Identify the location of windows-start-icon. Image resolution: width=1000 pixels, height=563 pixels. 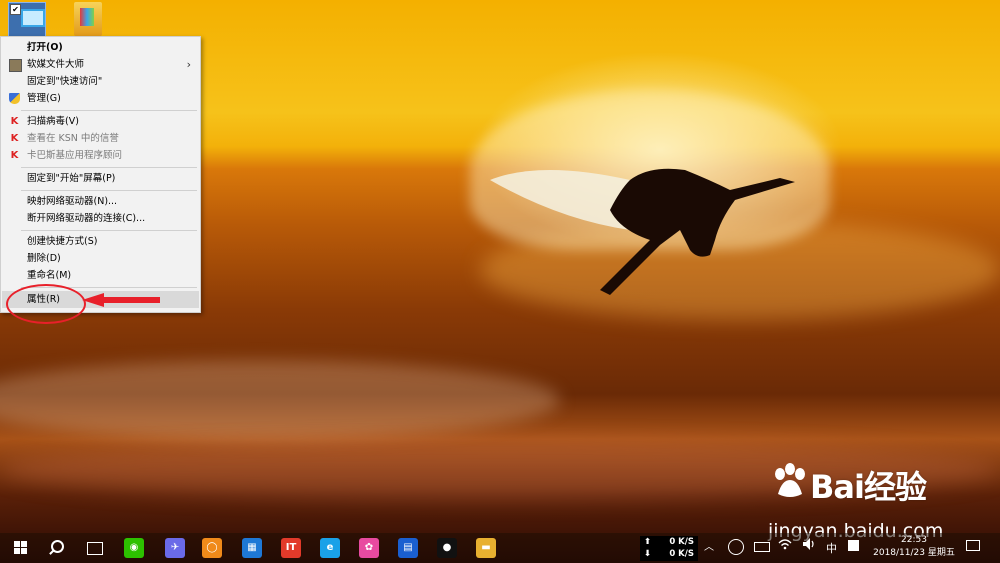
(21, 548).